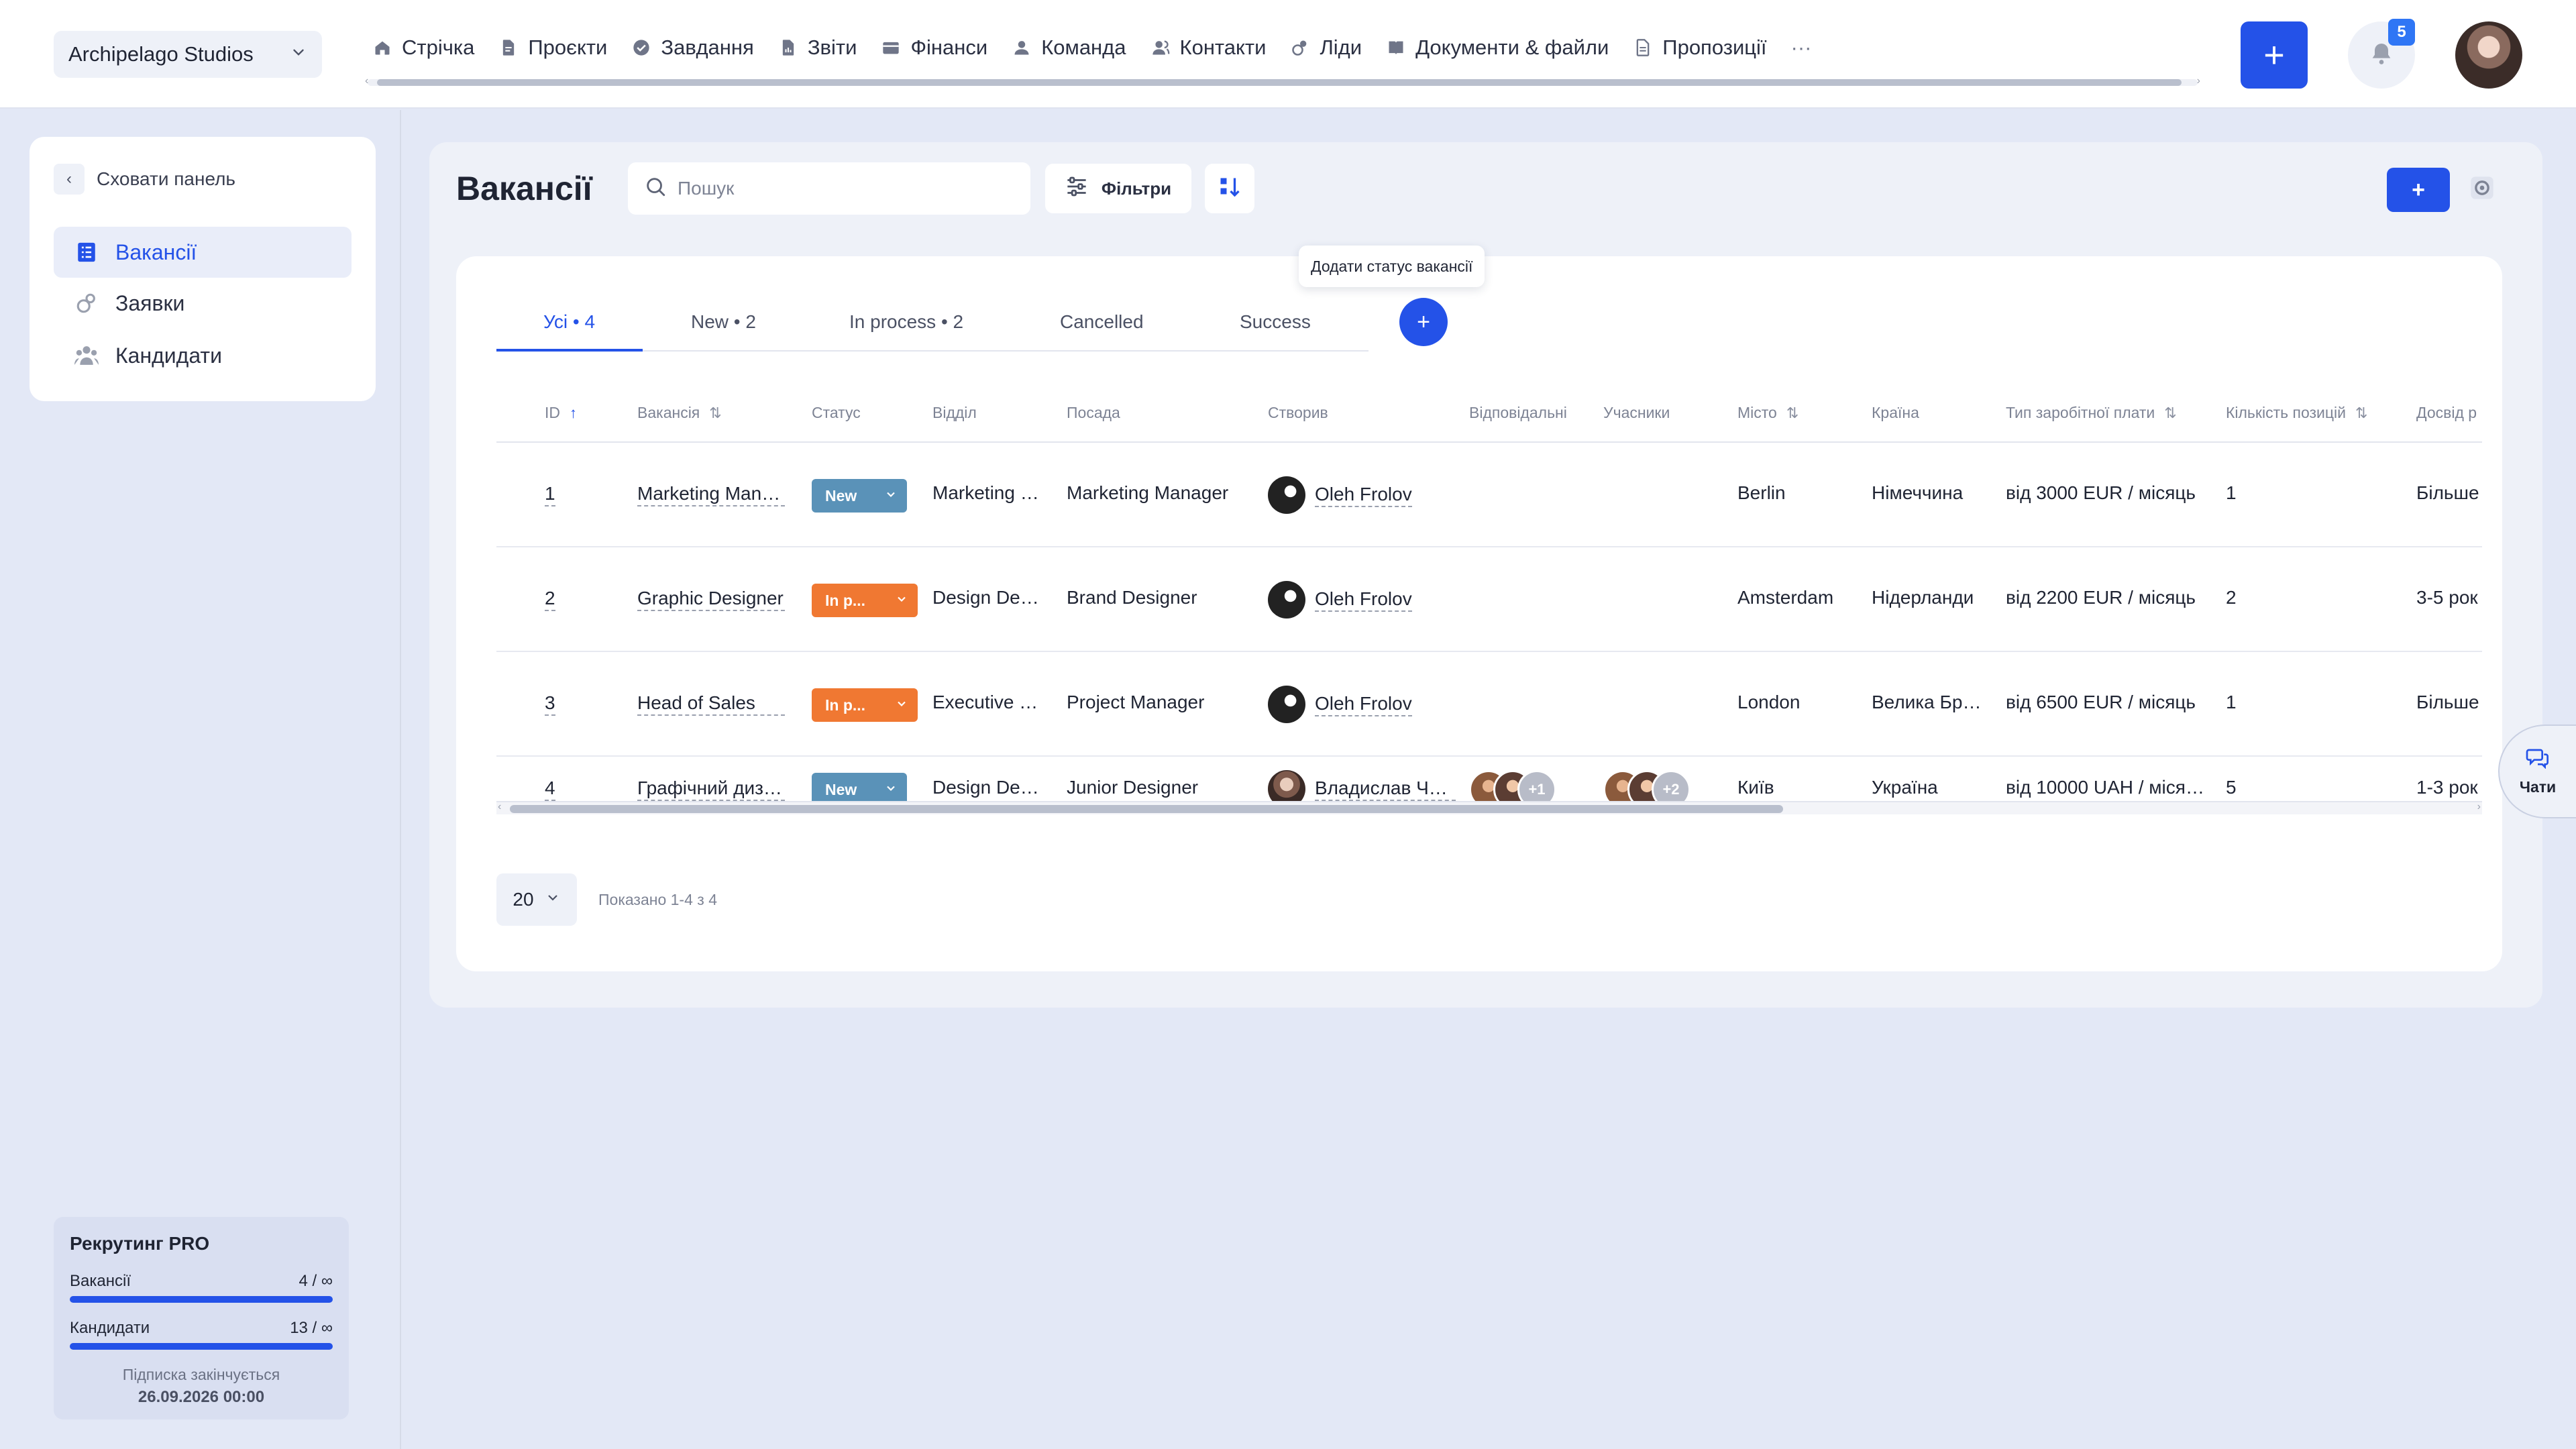 Image resolution: width=2576 pixels, height=1449 pixels. I want to click on column-header-label: Кількість позицій, so click(2286, 412).